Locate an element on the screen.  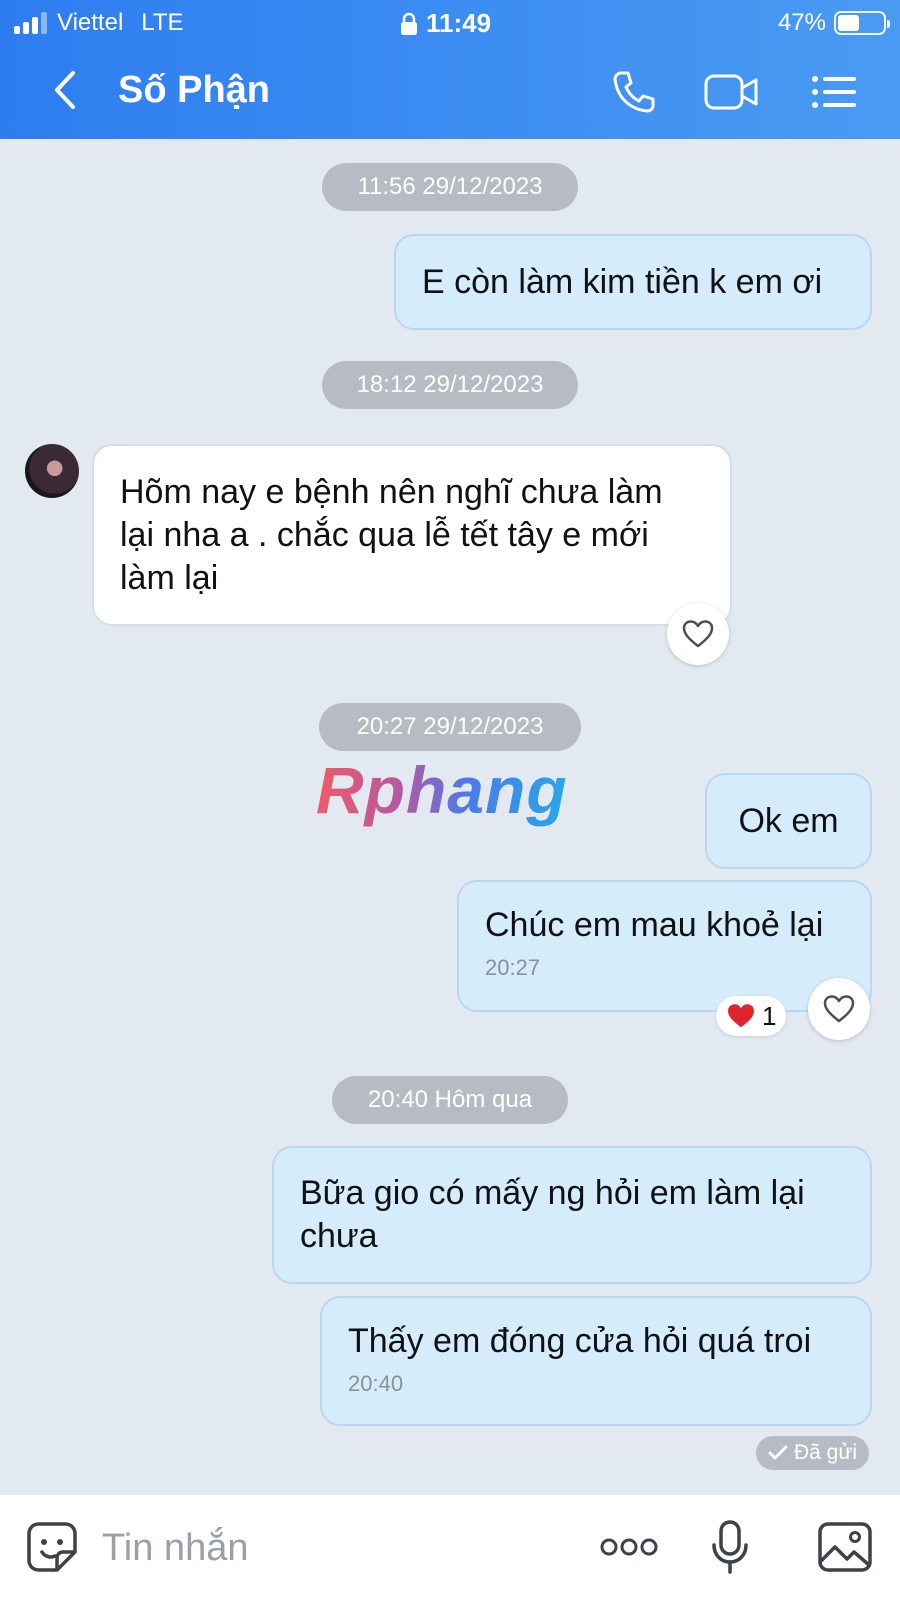
clock-text: 11:49 is located at coordinates (459, 23).